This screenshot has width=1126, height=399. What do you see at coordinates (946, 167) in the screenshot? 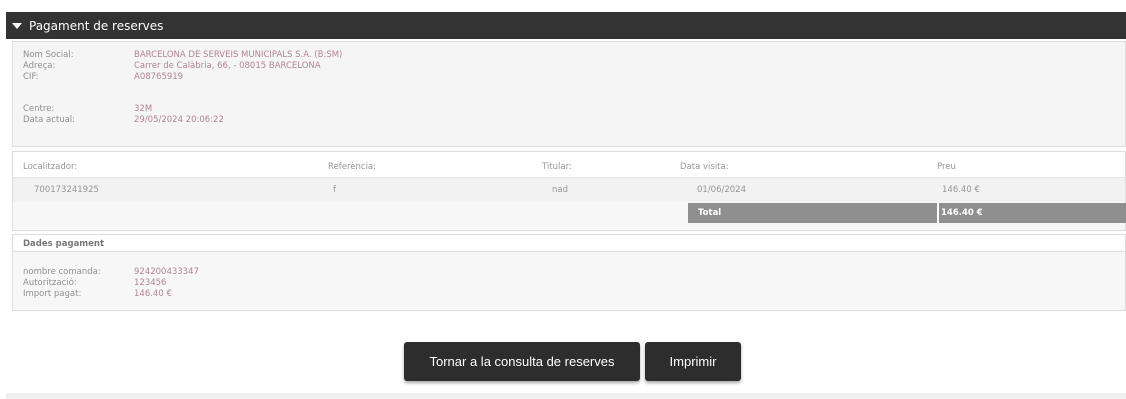
I see `header-preu: Preu` at bounding box center [946, 167].